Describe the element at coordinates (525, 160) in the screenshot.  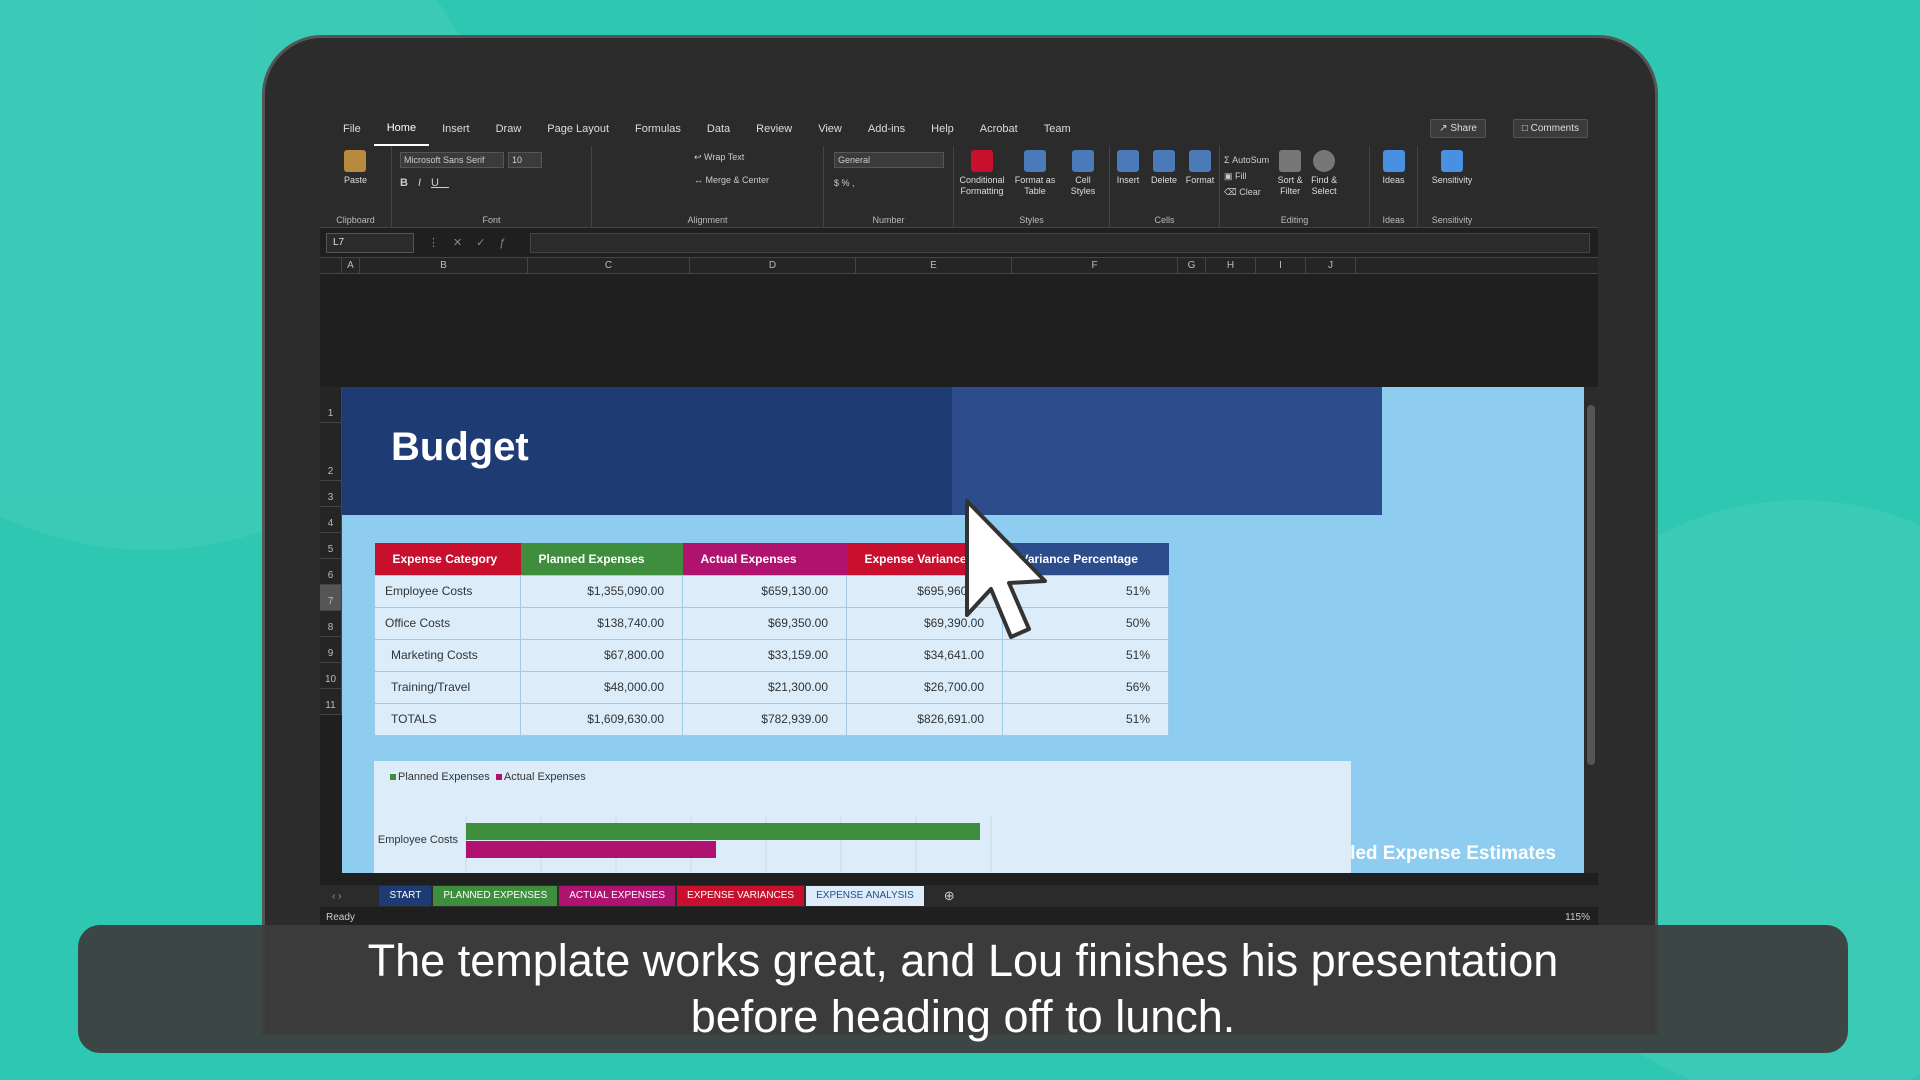
I see `font-size-select: 10` at that location.